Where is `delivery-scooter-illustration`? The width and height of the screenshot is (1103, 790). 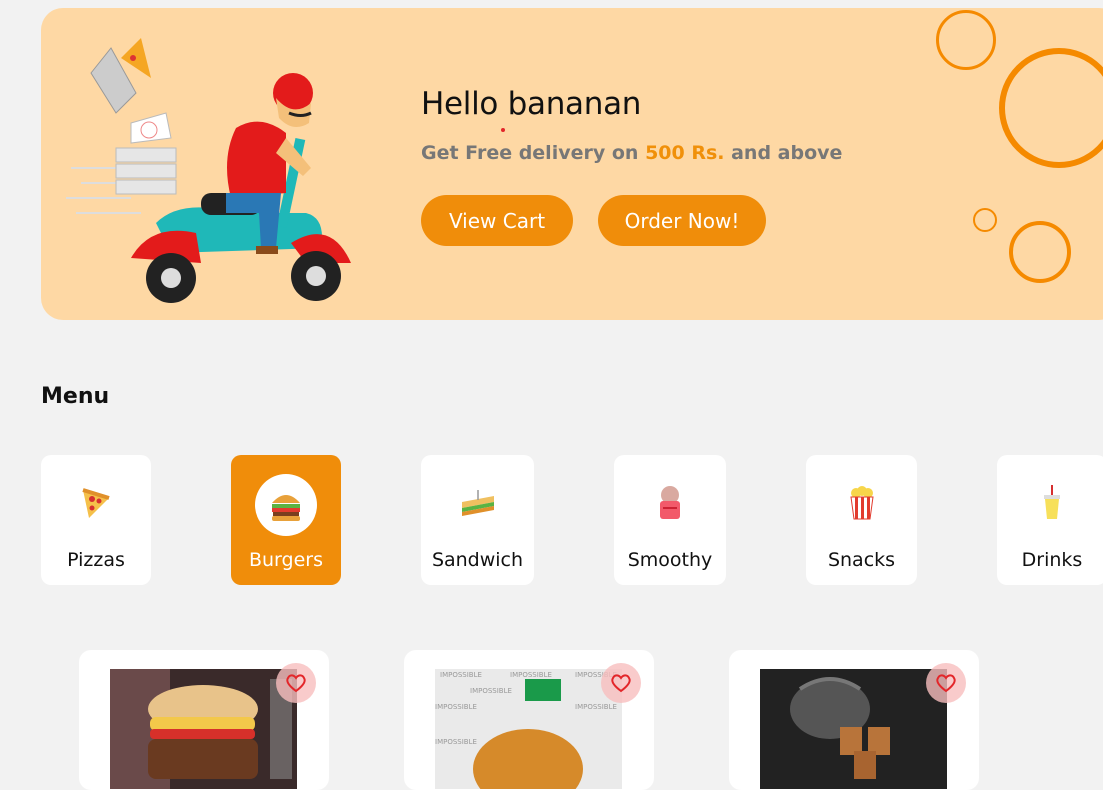 delivery-scooter-illustration is located at coordinates (208, 170).